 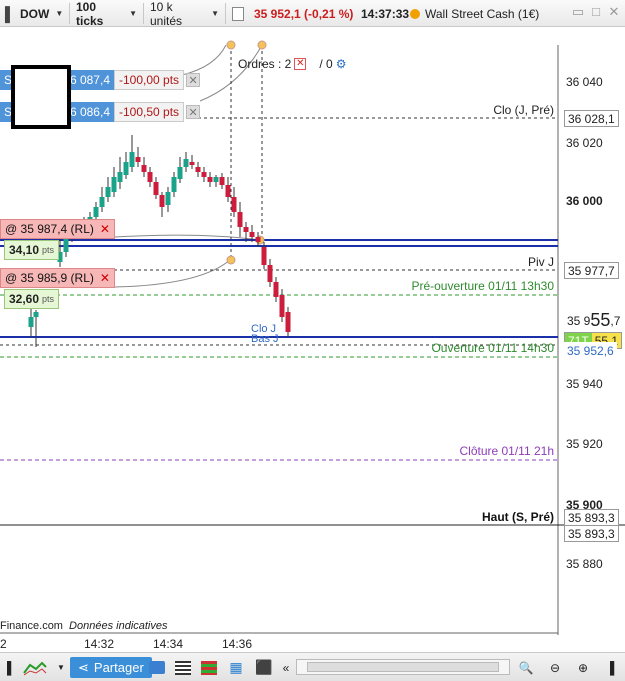 What do you see at coordinates (482, 286) in the screenshot?
I see `label-preouverture: Pré-ouverture 01/11 13h30` at bounding box center [482, 286].